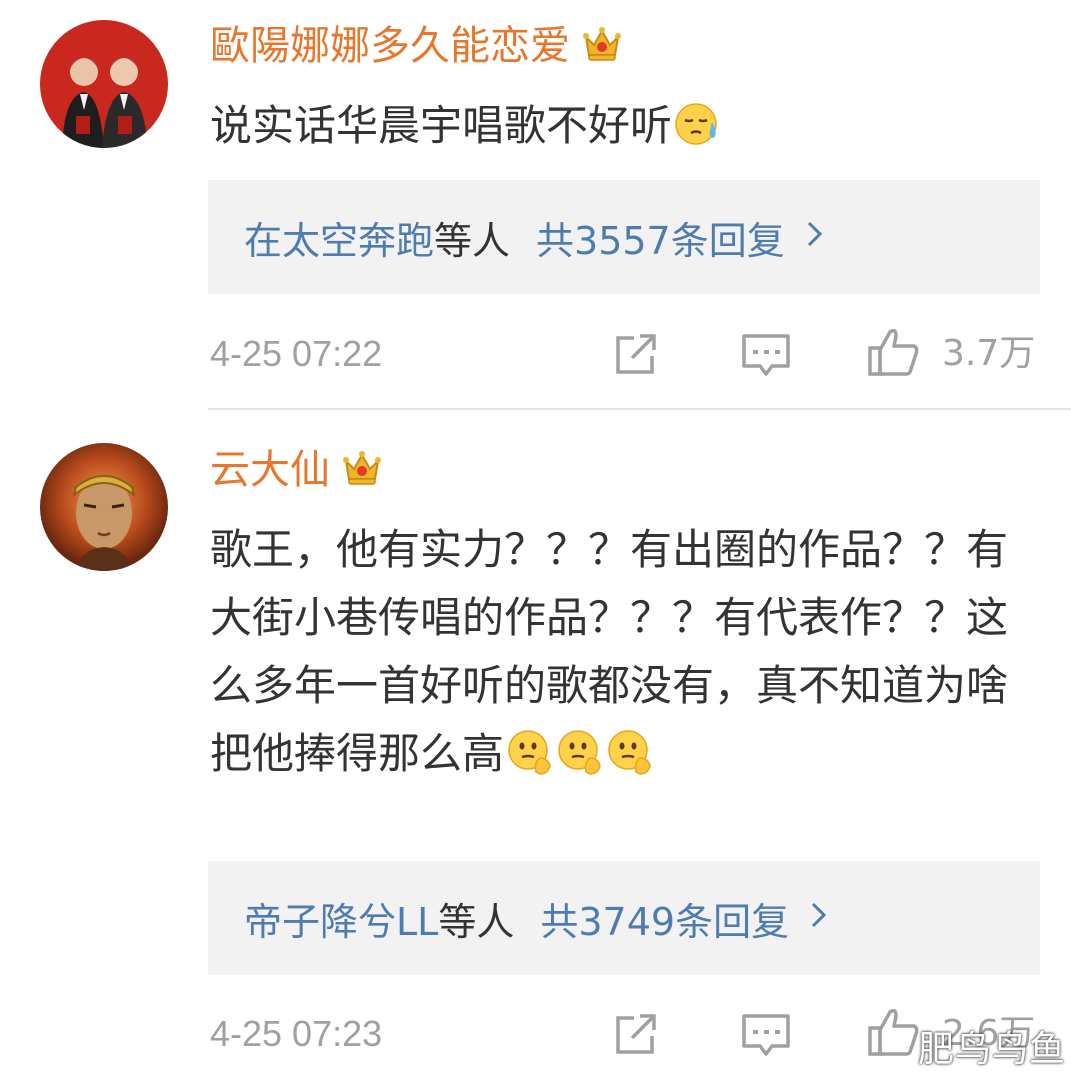 This screenshot has height=1086, width=1071. What do you see at coordinates (639, 409) in the screenshot?
I see `comment-divider` at bounding box center [639, 409].